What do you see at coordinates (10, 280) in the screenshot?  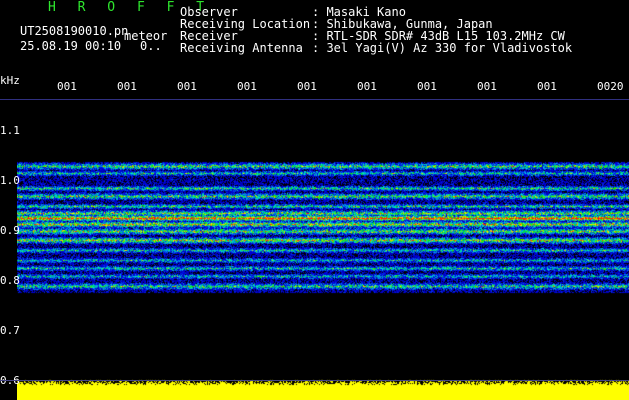 I see `y-label: 0.8` at bounding box center [10, 280].